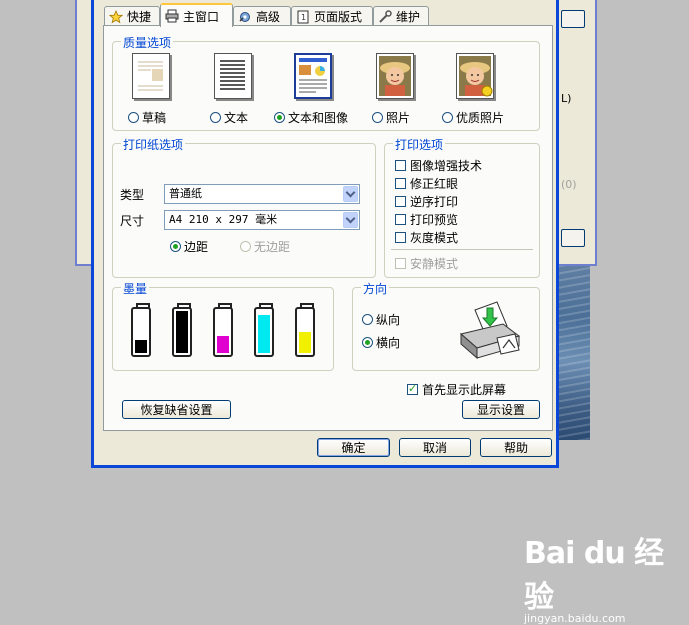  I want to click on grayscale-checkbox: 灰度模式, so click(426, 237).